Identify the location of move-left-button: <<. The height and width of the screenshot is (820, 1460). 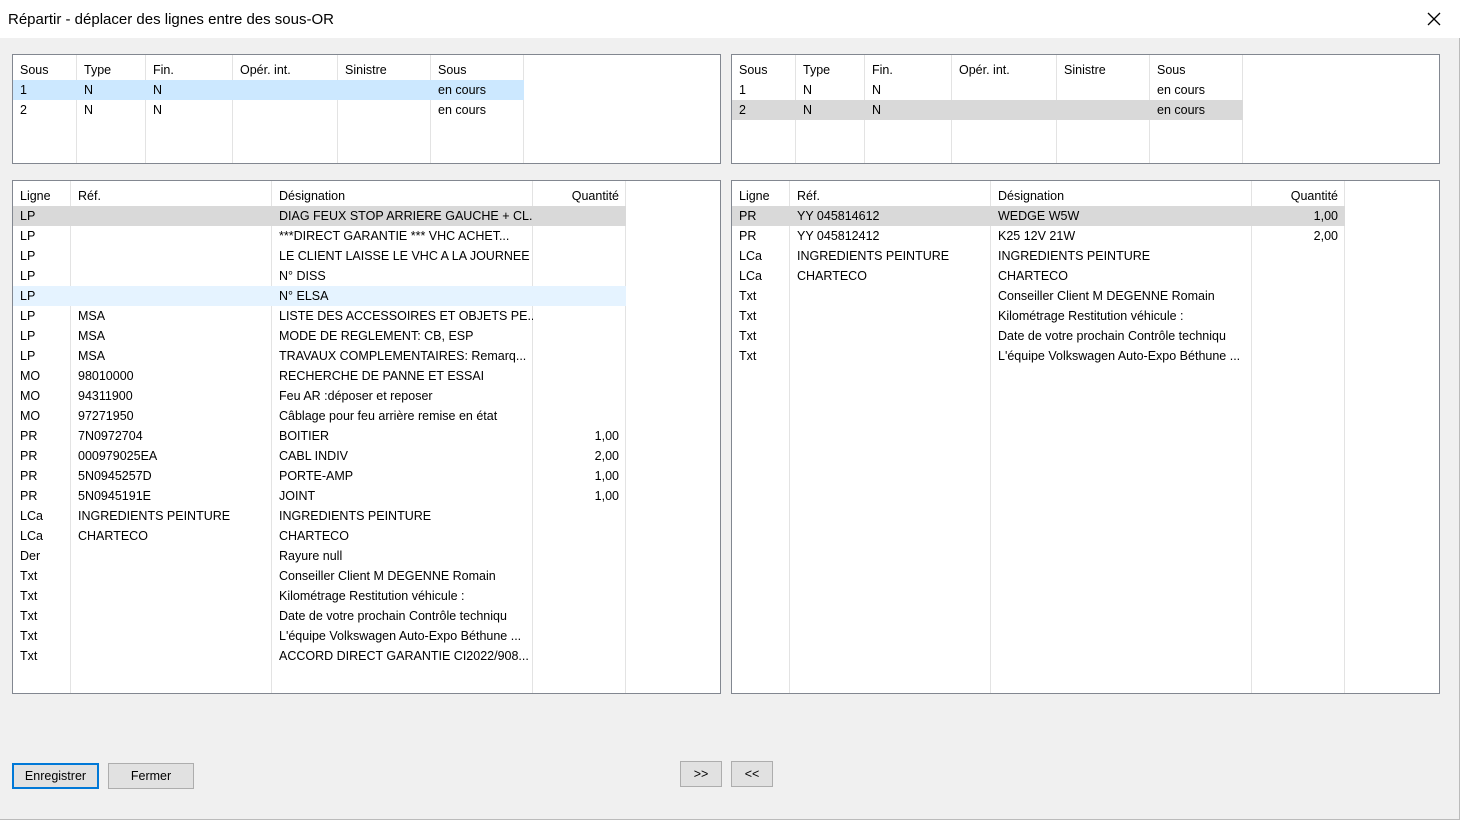
(752, 774).